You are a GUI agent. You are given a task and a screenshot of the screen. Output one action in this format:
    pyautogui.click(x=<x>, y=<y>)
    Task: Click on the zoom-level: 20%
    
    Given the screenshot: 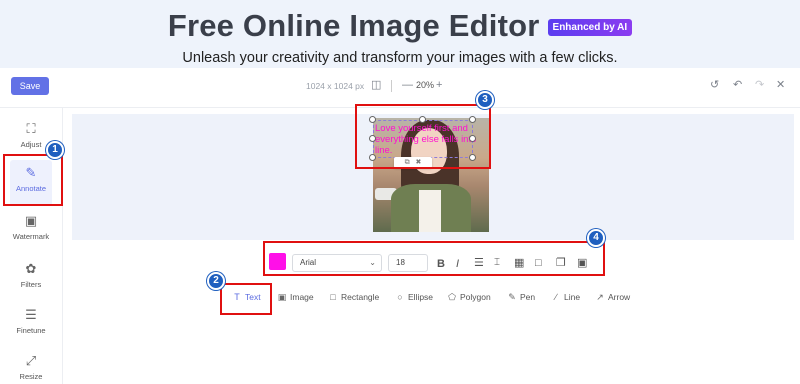 What is the action you would take?
    pyautogui.click(x=425, y=85)
    